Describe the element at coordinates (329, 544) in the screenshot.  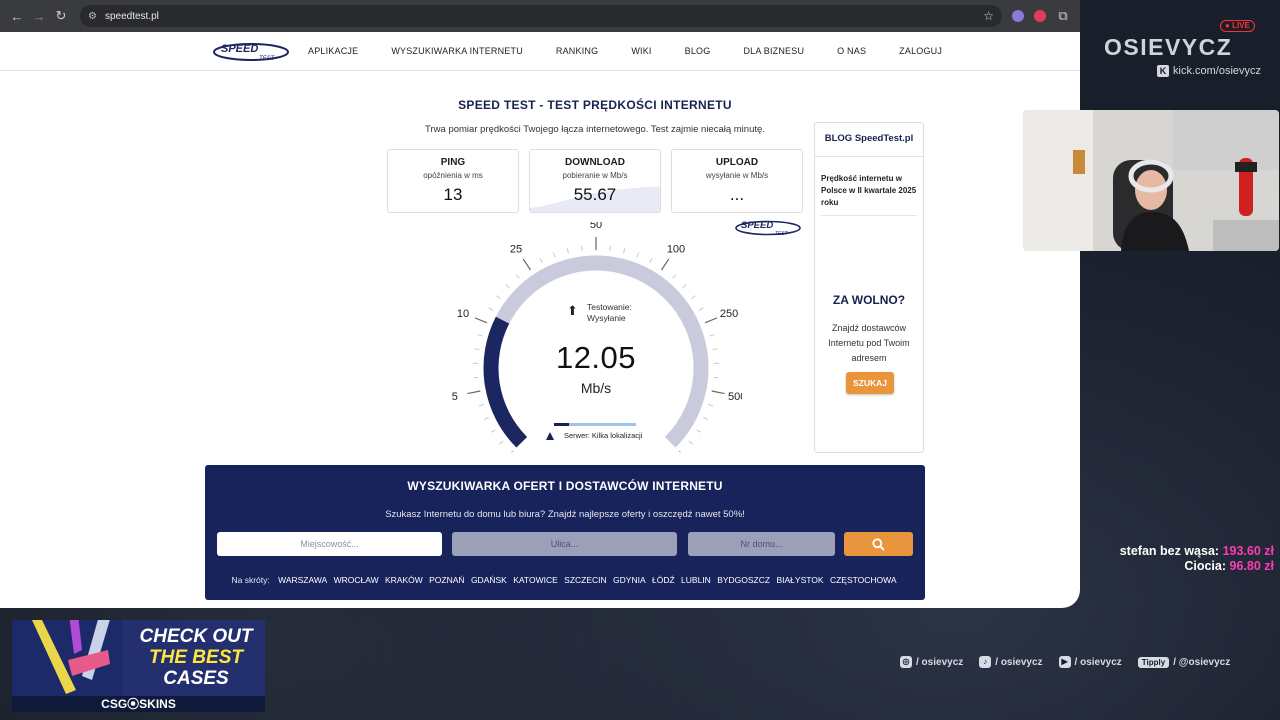
I see `city-input` at that location.